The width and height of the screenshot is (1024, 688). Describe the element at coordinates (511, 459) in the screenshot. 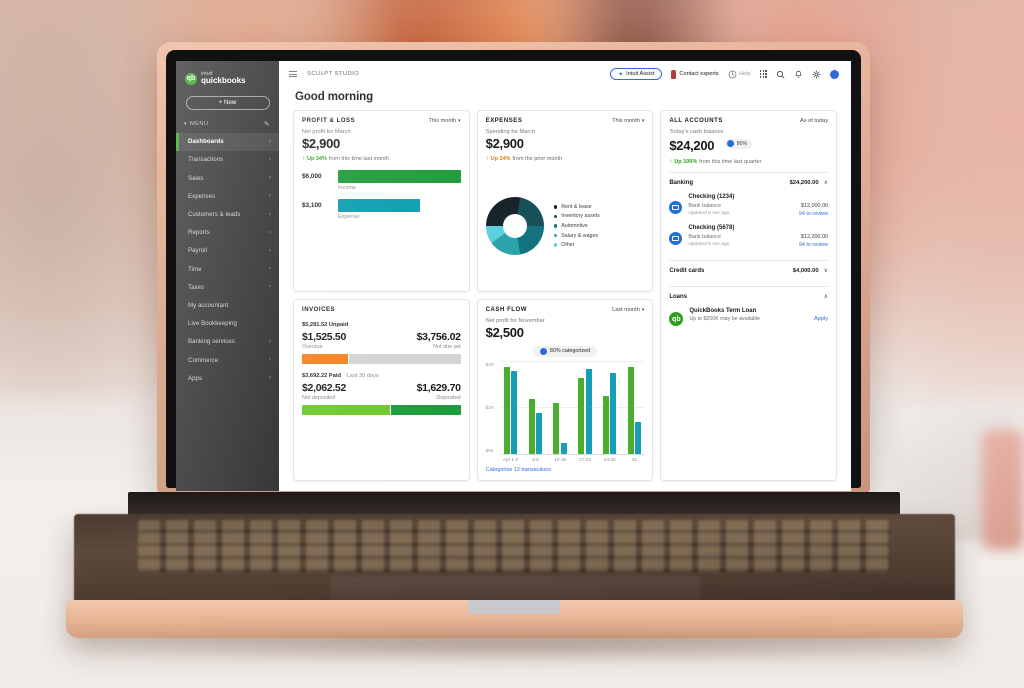

I see `x-axis-tick: Apr 1-2` at that location.